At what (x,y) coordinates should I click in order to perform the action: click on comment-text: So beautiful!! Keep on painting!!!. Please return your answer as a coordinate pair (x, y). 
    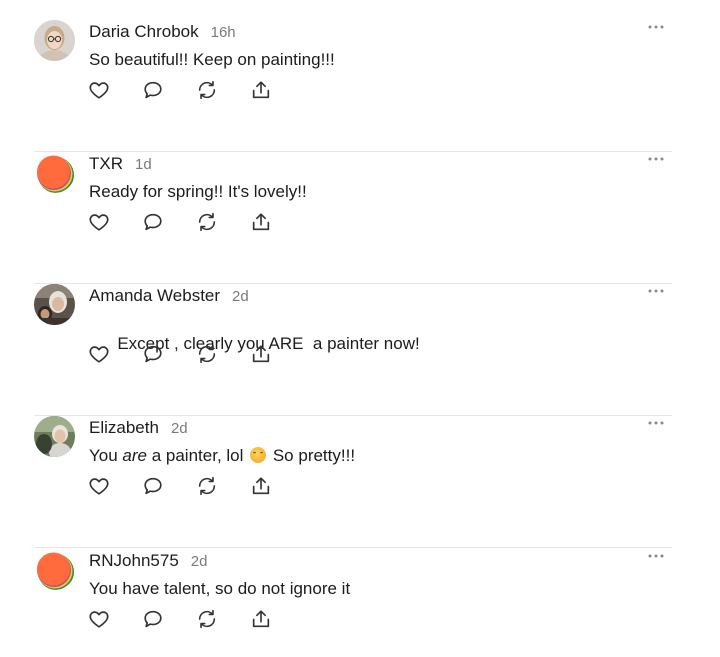
    Looking at the image, I should click on (212, 60).